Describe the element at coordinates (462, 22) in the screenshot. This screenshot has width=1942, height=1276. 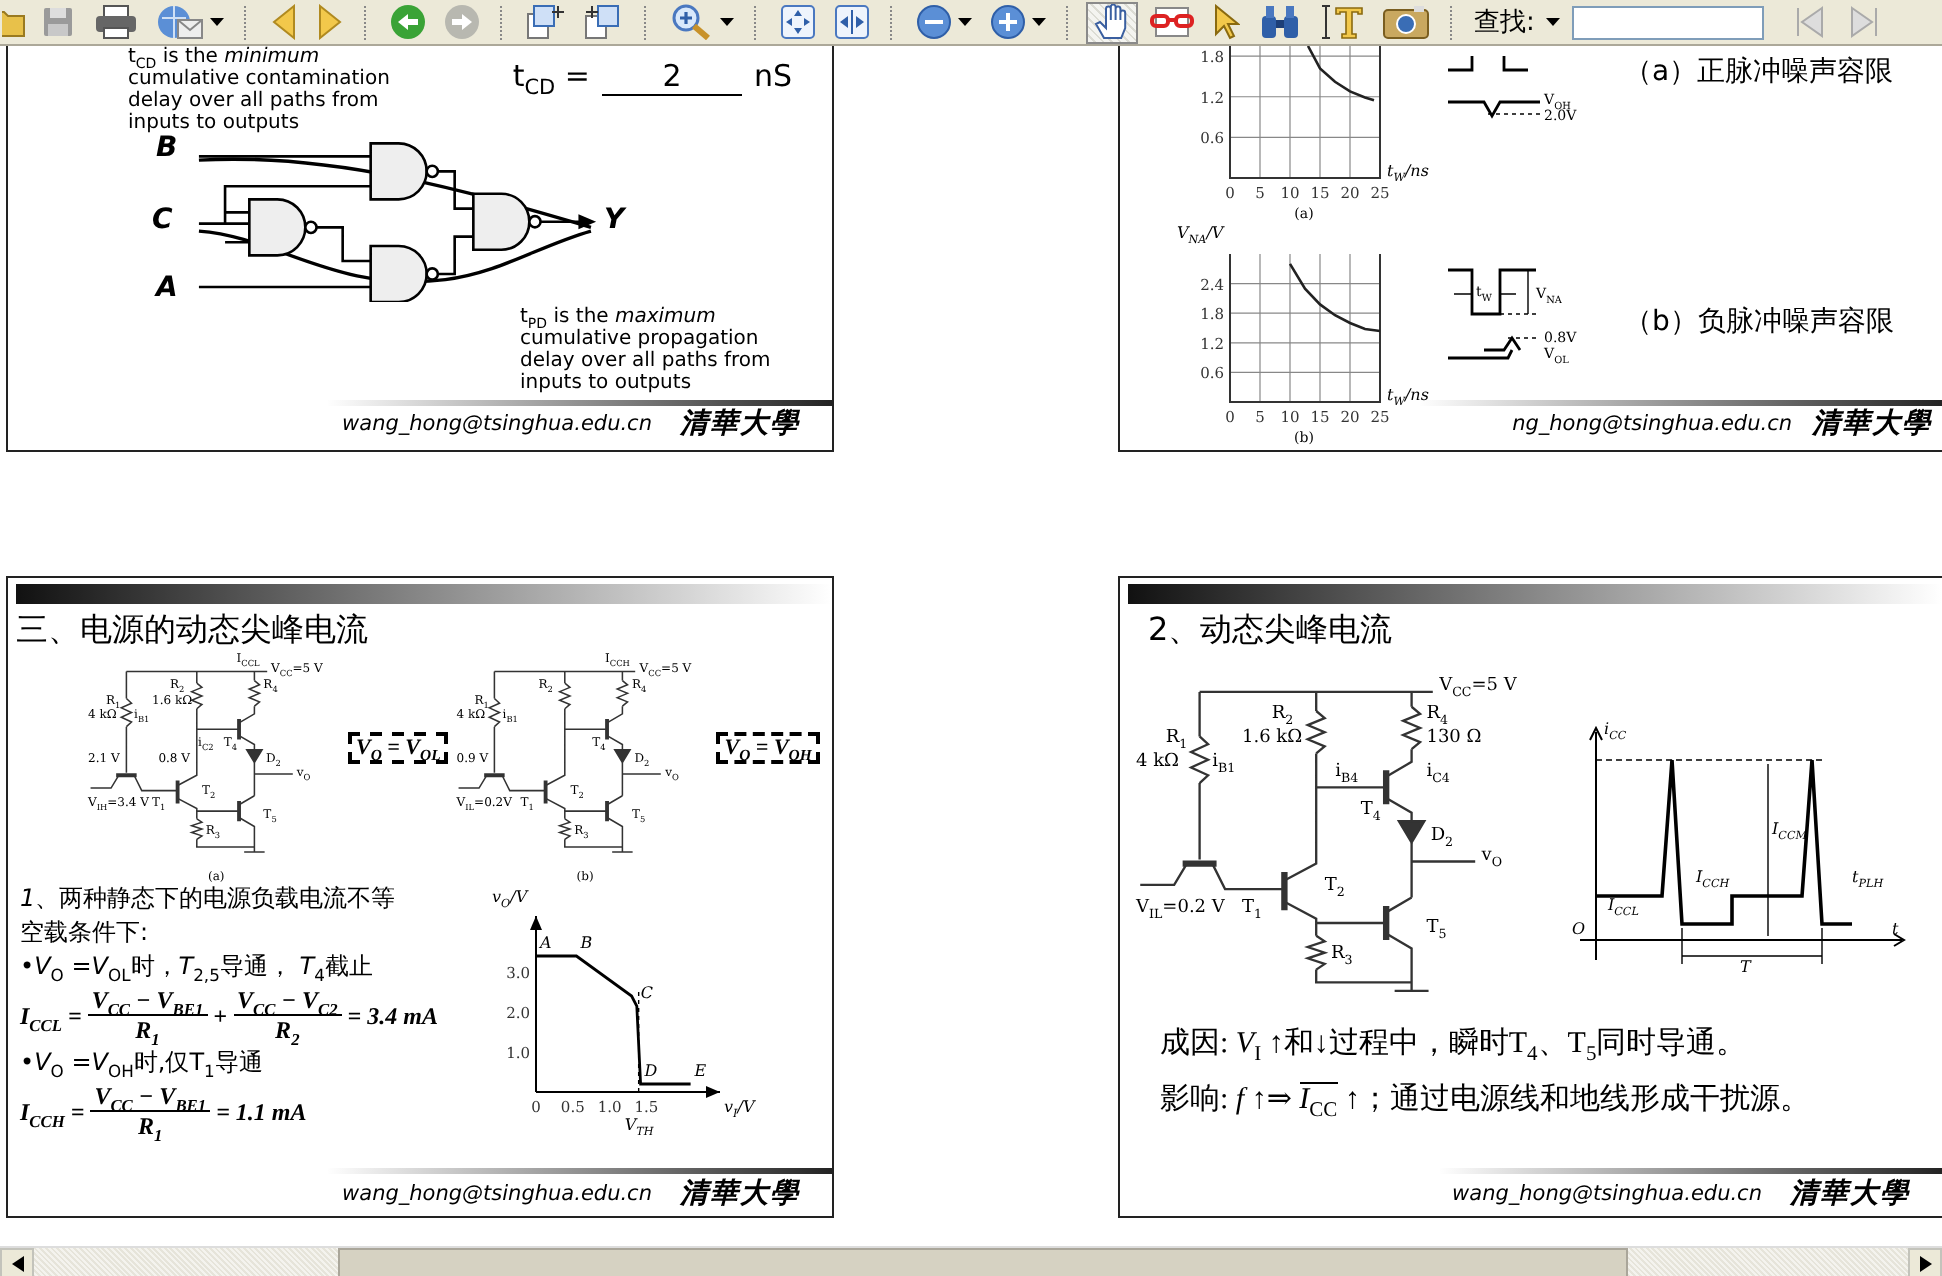
I see `forward-icon` at that location.